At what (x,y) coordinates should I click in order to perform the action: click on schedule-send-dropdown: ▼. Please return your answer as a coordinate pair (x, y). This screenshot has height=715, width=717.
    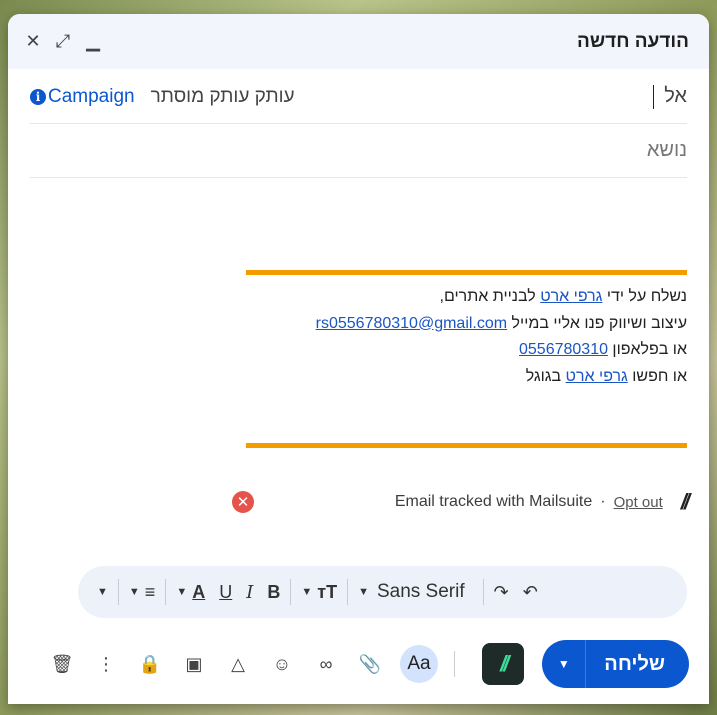
    Looking at the image, I should click on (564, 664).